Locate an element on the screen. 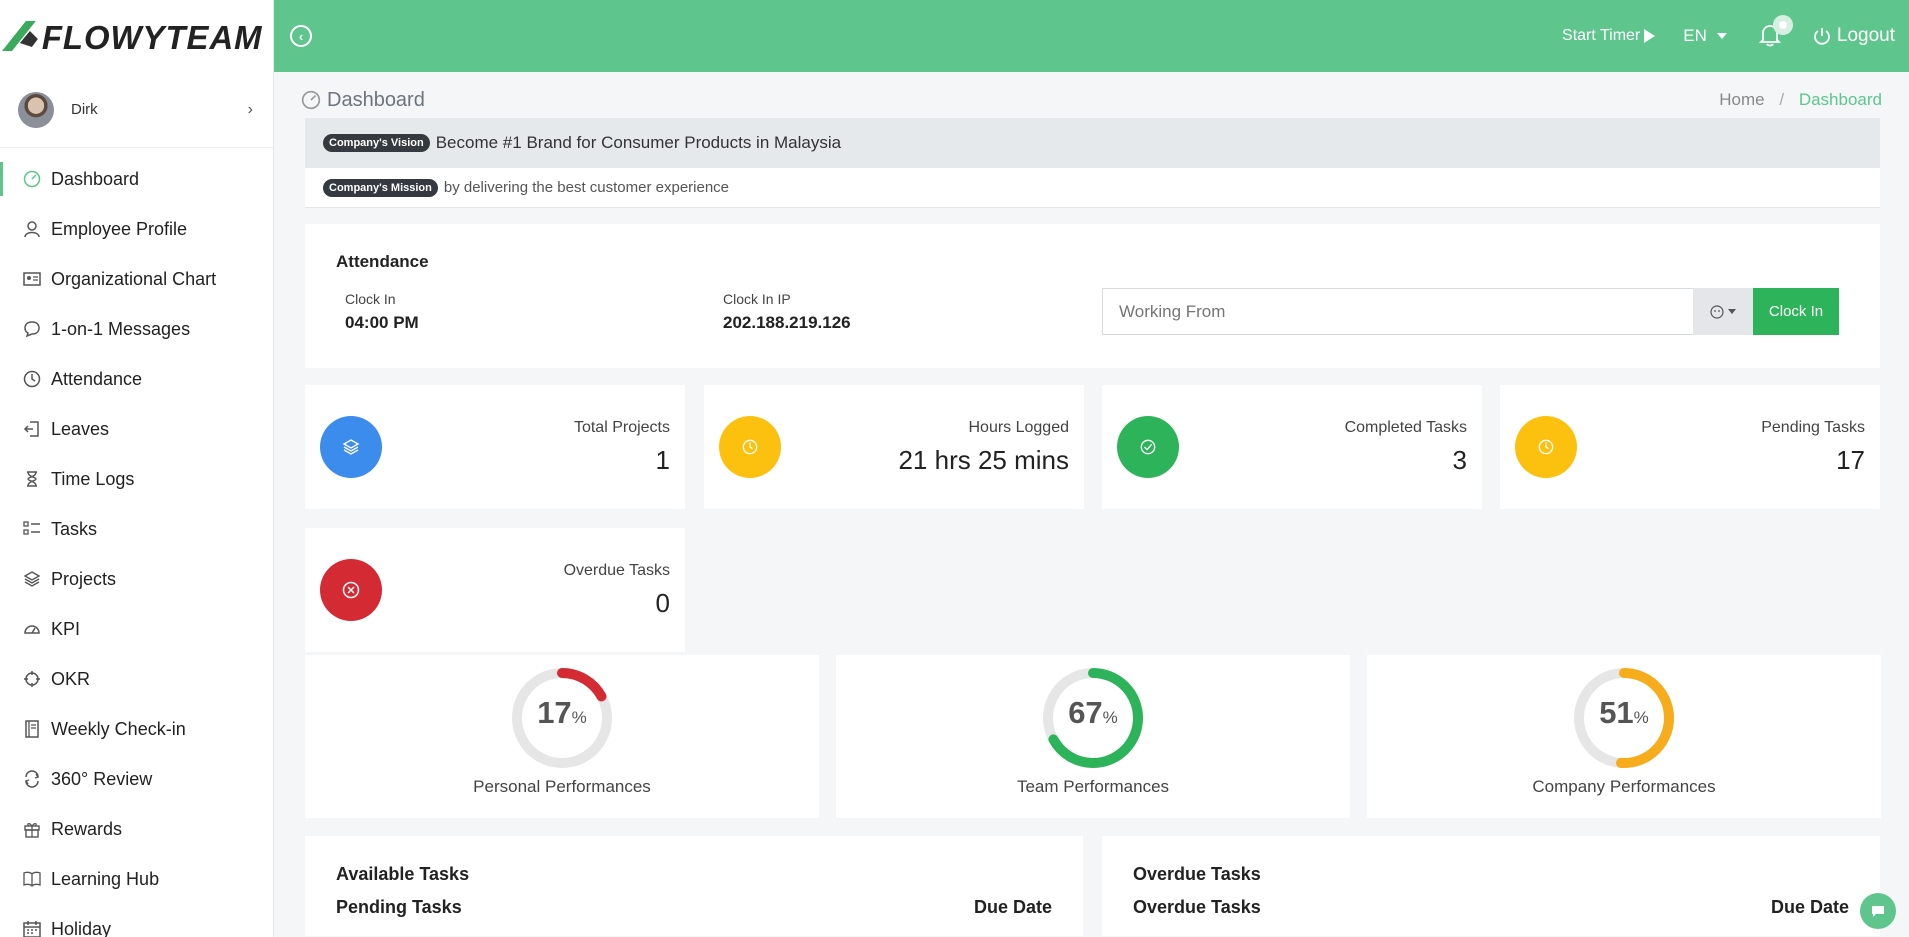 The image size is (1909, 937). sidebar-item-tasks: Tasks is located at coordinates (136, 529).